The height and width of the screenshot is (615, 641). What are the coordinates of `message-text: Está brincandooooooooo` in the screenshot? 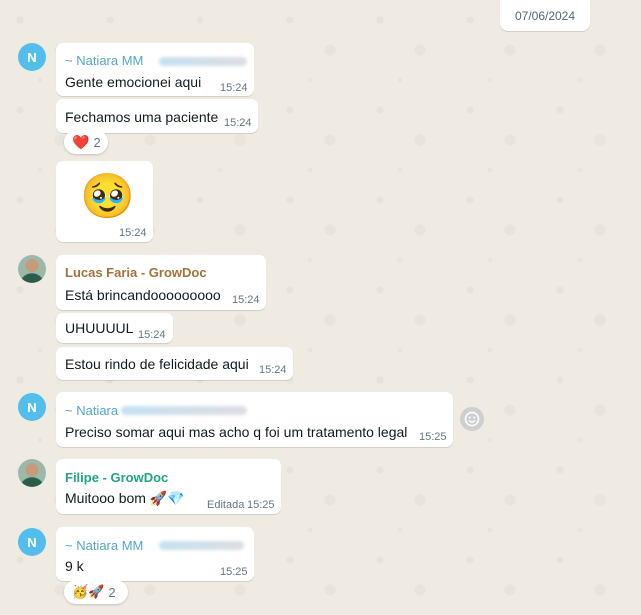 It's located at (143, 295).